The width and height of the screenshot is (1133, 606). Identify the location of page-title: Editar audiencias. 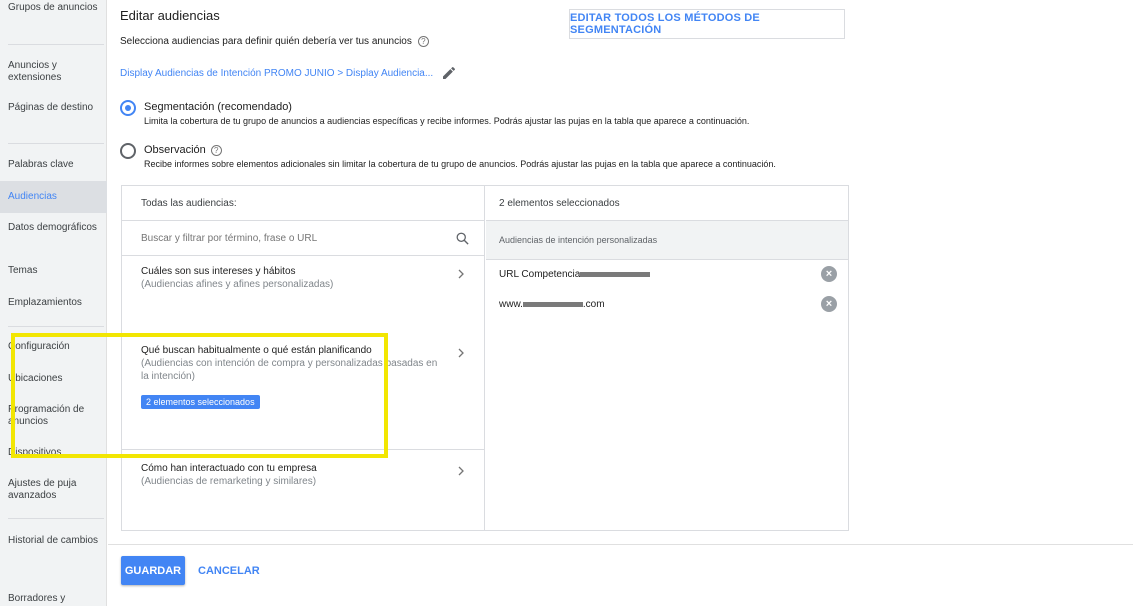
(170, 15).